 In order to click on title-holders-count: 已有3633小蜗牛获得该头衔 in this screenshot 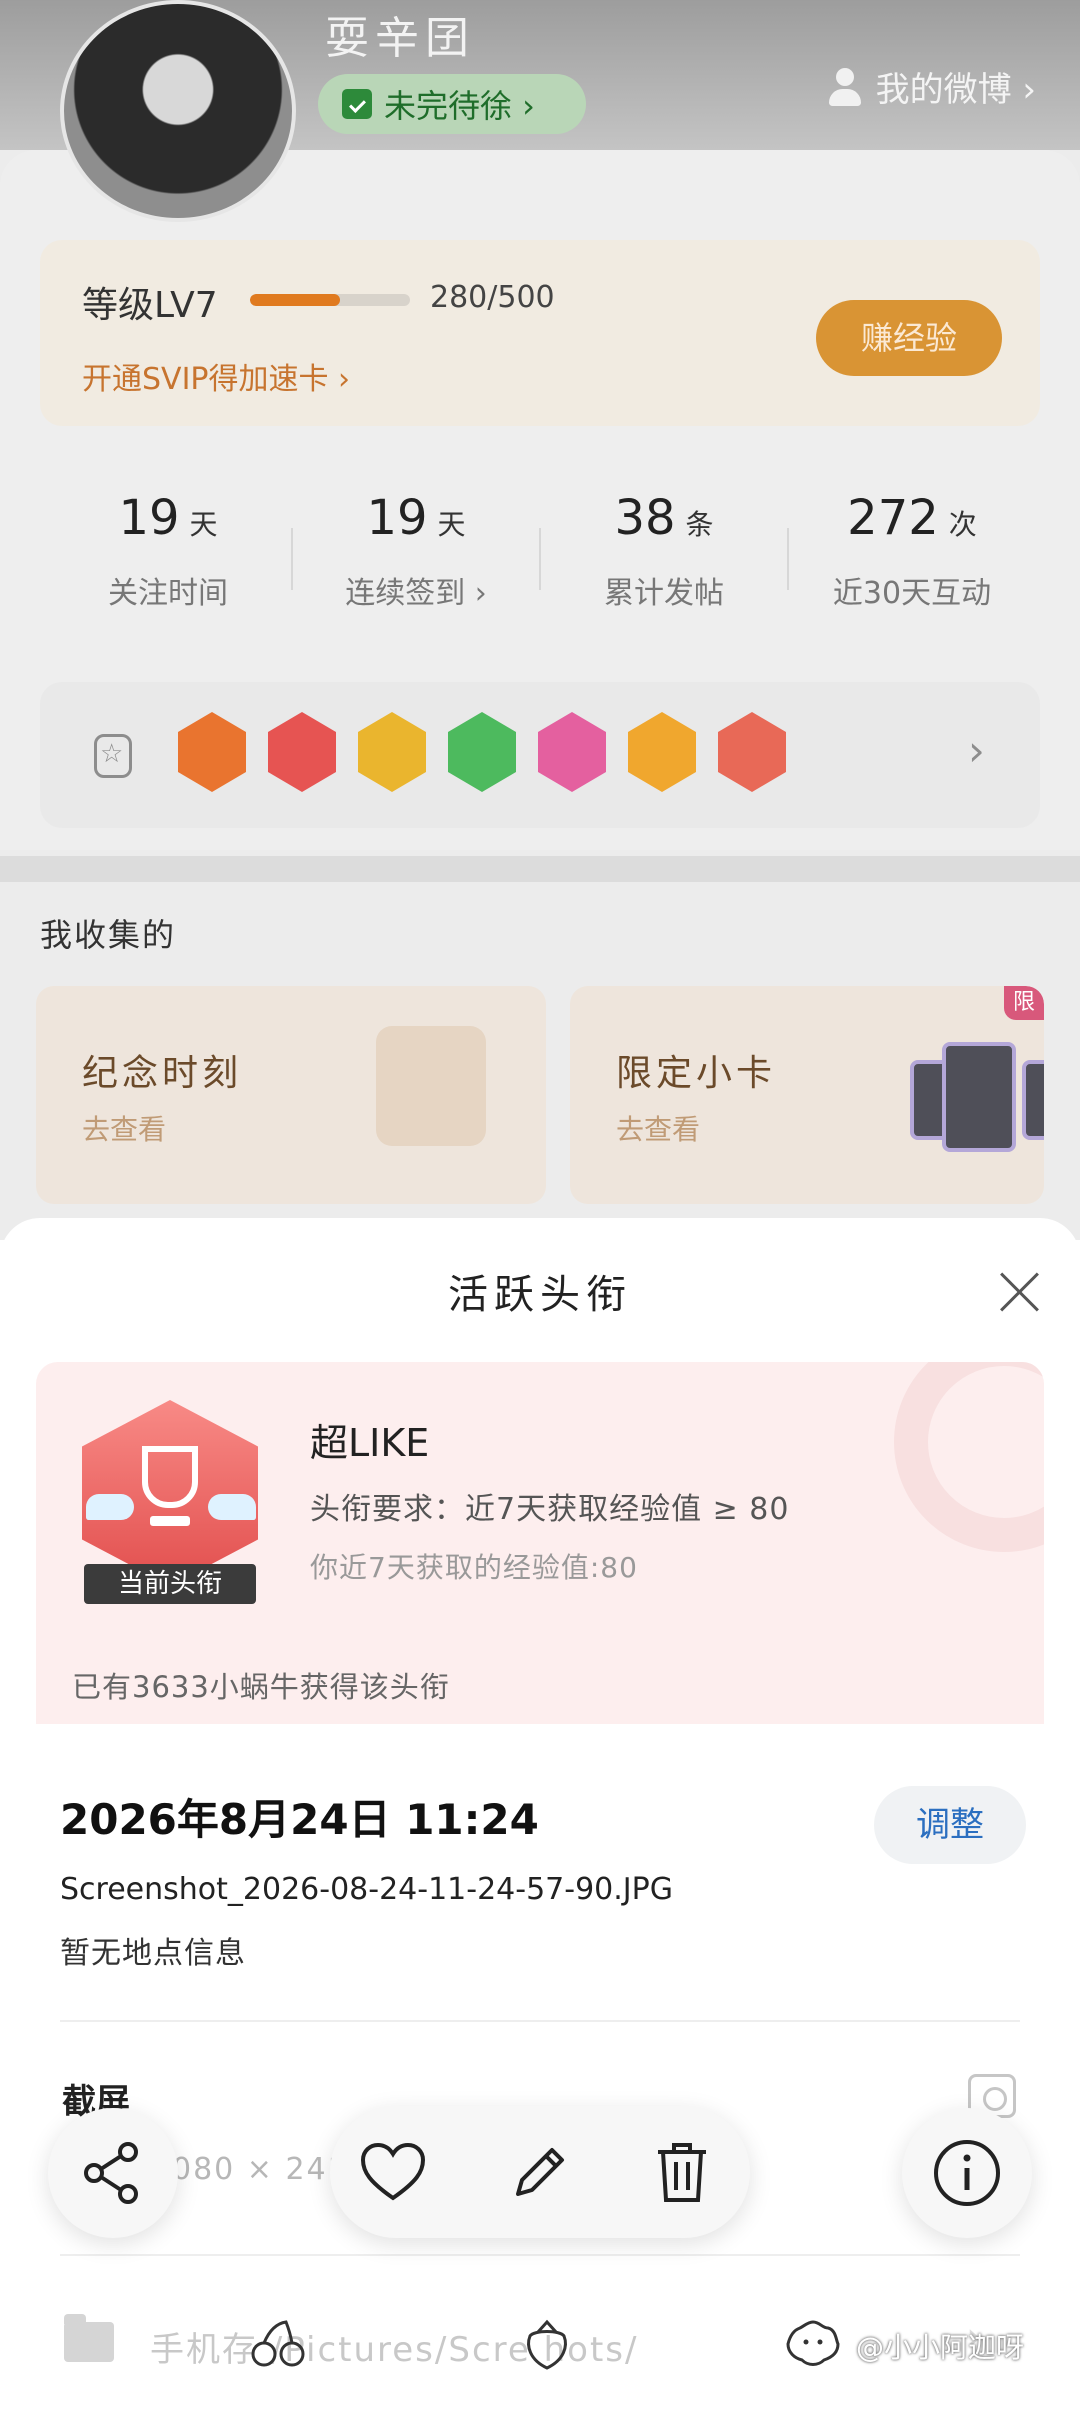, I will do `click(261, 1687)`.